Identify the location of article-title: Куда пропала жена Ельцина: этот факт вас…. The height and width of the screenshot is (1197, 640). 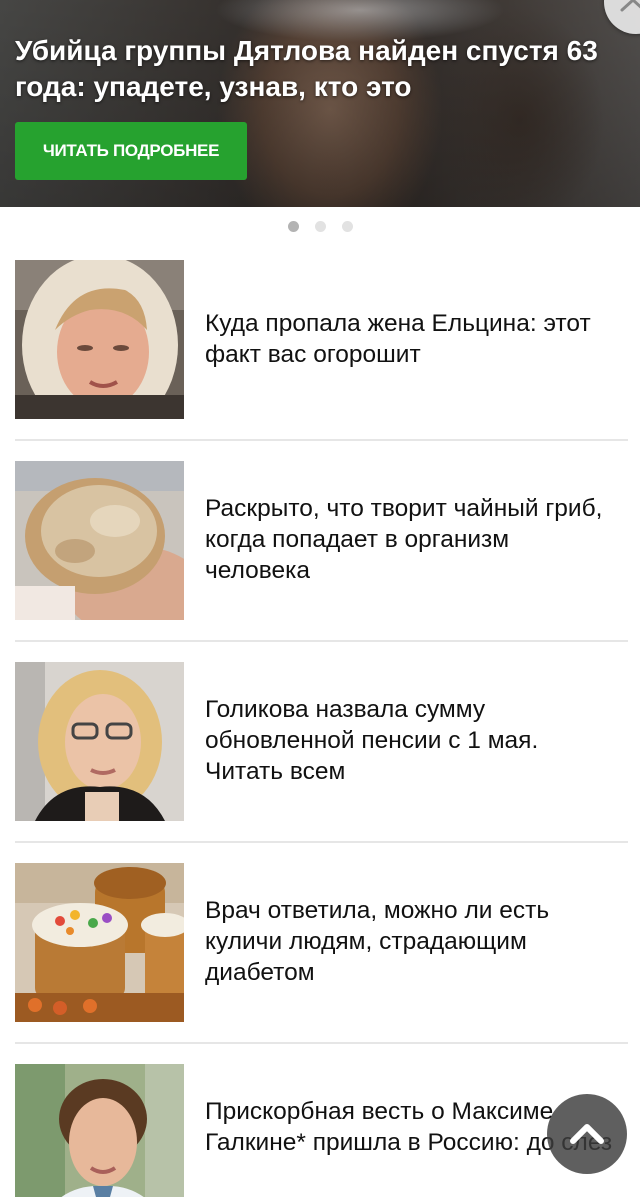
(410, 339).